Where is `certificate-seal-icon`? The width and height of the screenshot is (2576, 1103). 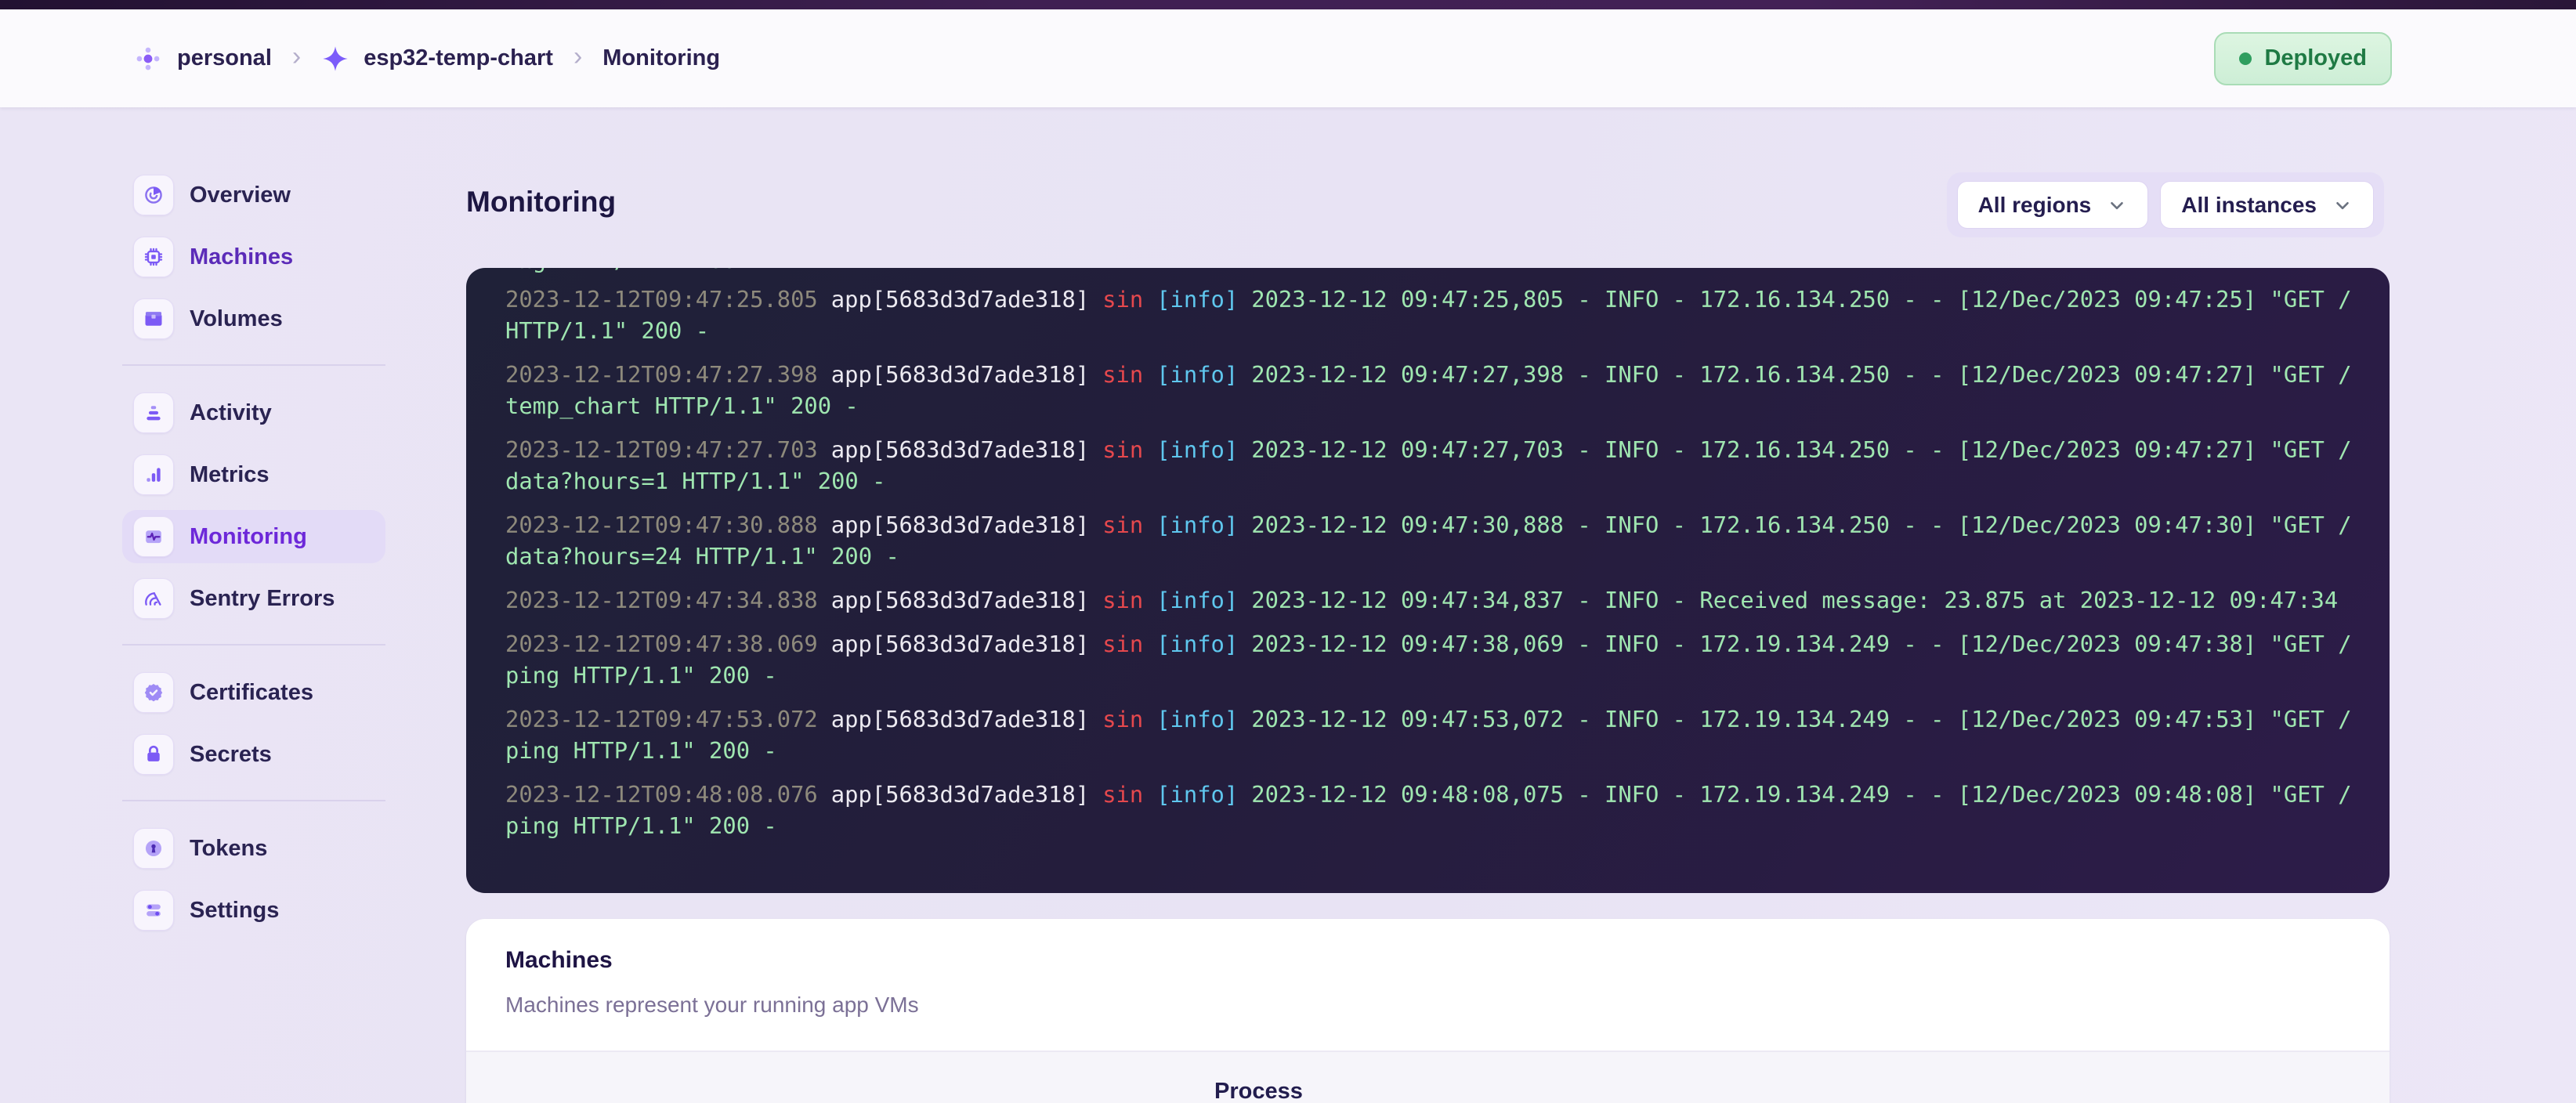 certificate-seal-icon is located at coordinates (153, 692).